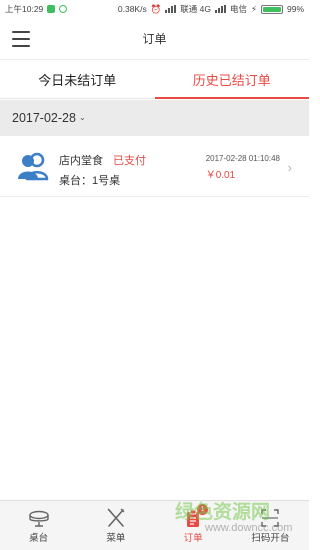 The width and height of the screenshot is (320, 550). I want to click on order-badge: 1, so click(203, 509).